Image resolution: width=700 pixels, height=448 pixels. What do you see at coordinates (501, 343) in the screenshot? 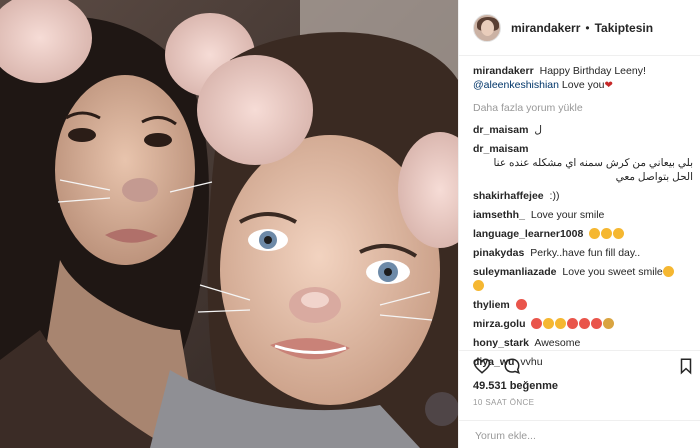
I see `comment-username: hony_stark` at bounding box center [501, 343].